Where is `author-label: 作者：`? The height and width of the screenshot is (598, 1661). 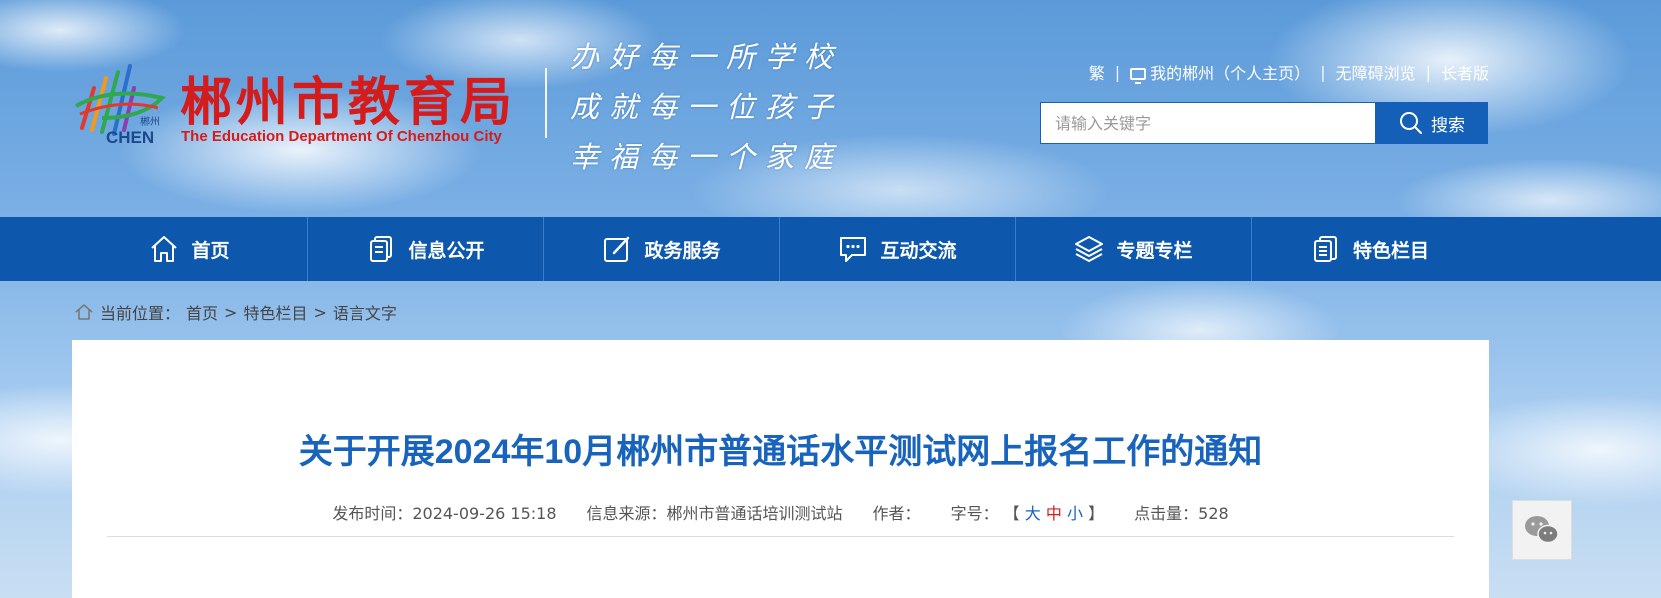 author-label: 作者： is located at coordinates (896, 513).